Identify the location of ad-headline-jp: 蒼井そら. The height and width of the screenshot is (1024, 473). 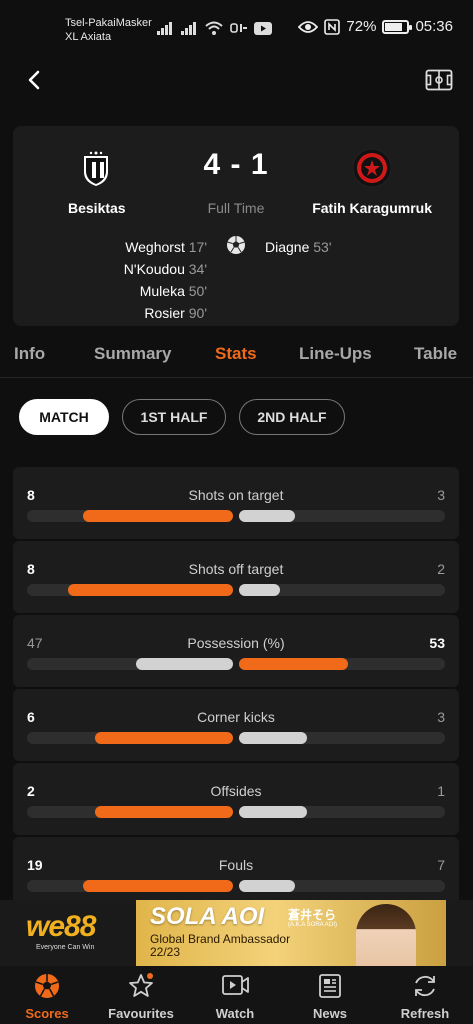
(312, 915).